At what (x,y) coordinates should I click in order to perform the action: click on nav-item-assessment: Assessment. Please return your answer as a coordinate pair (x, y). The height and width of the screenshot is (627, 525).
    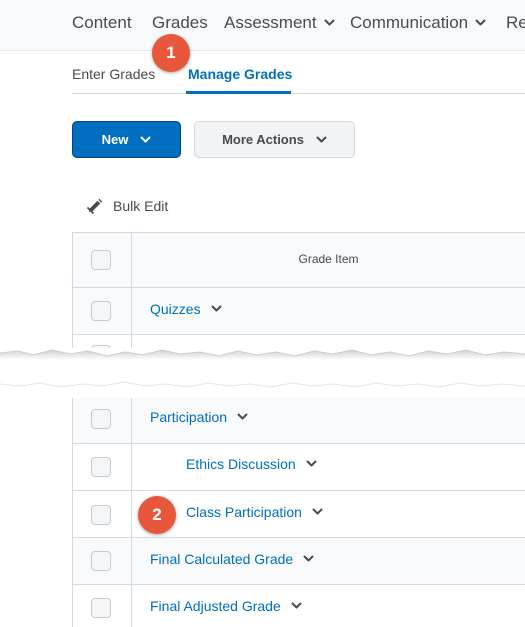
    Looking at the image, I should click on (279, 23).